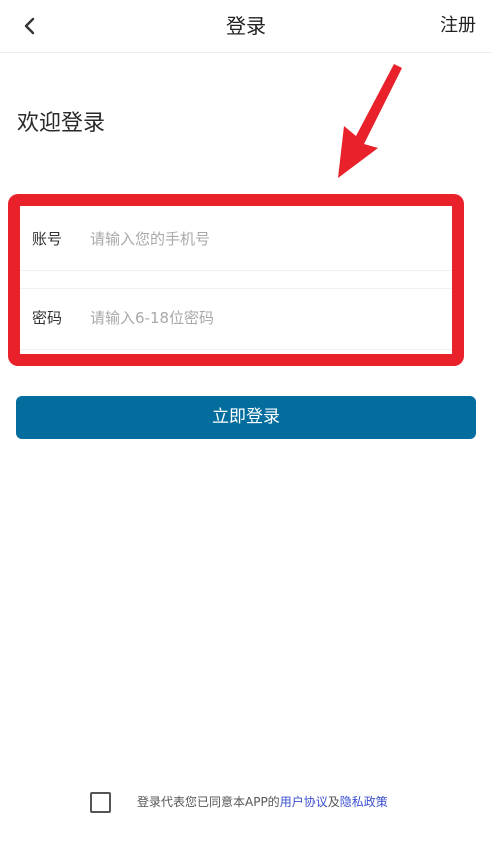  What do you see at coordinates (364, 802) in the screenshot?
I see `privacy-policy-link: 隐私政策` at bounding box center [364, 802].